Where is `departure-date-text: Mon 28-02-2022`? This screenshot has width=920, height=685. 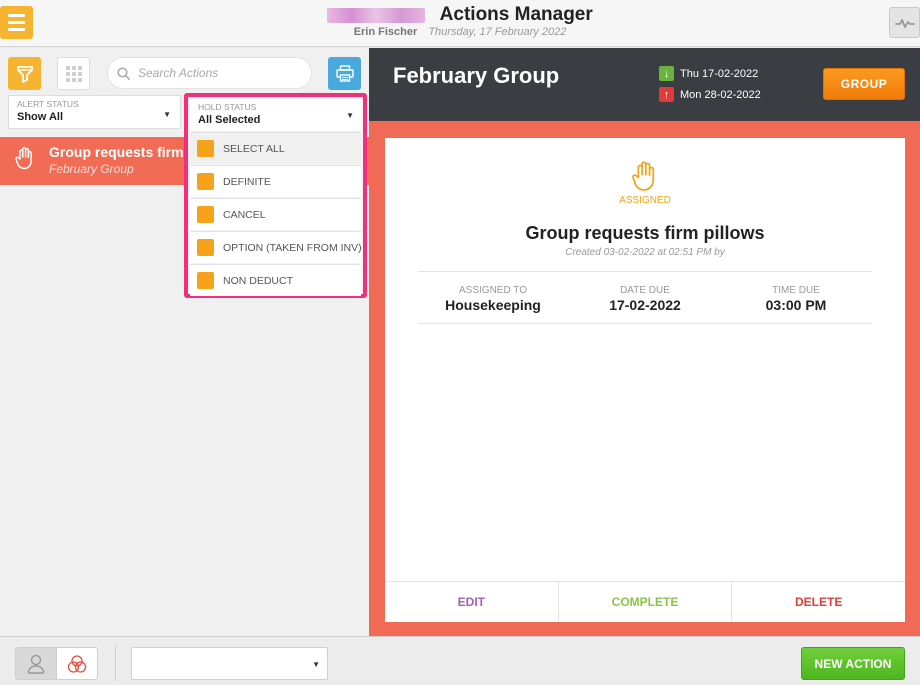 departure-date-text: Mon 28-02-2022 is located at coordinates (720, 94).